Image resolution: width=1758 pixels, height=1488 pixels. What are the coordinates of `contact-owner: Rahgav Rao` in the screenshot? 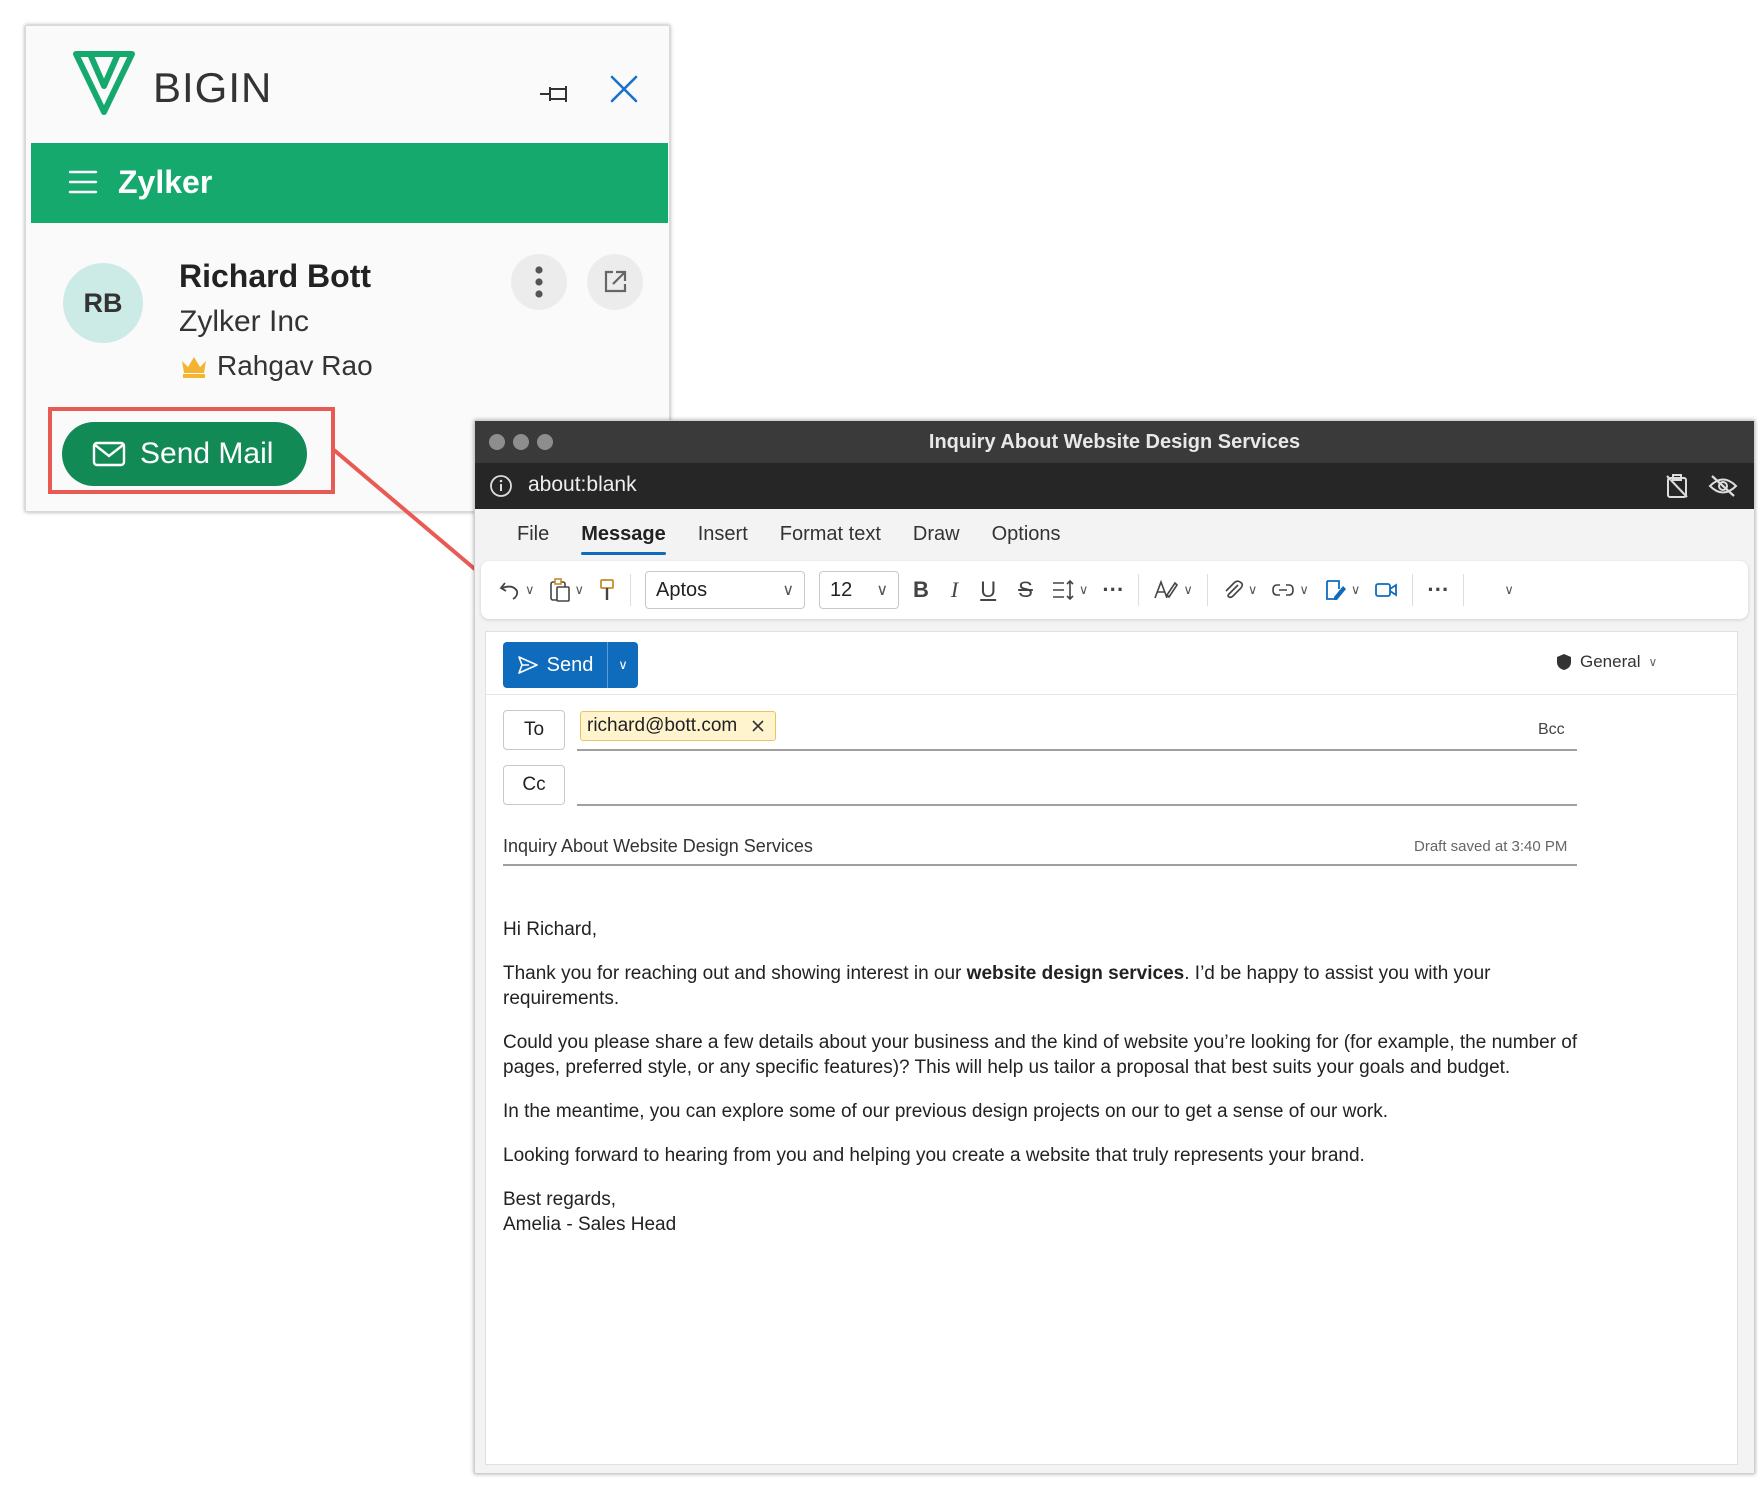 It's located at (295, 365).